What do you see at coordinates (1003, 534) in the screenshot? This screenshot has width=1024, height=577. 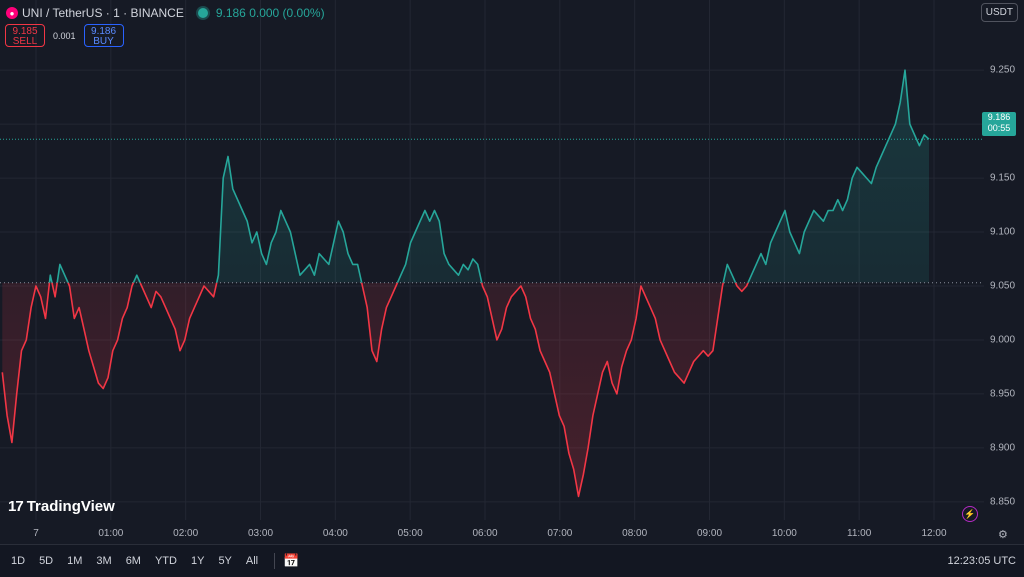 I see `gear-icon: ⚙` at bounding box center [1003, 534].